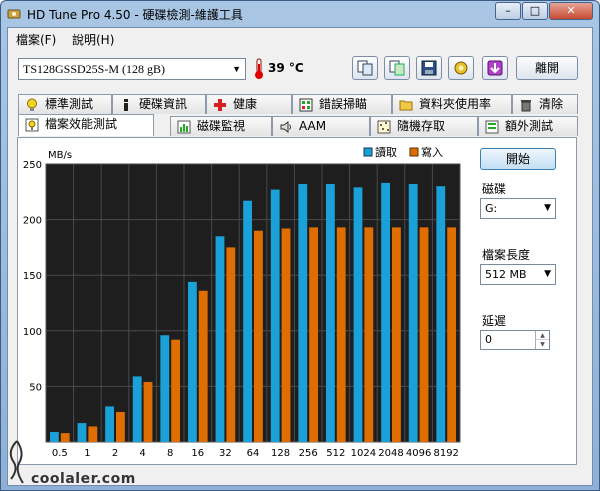  What do you see at coordinates (132, 69) in the screenshot?
I see `drive-select: TS128GSSD25S-M (128 gB) ▼` at bounding box center [132, 69].